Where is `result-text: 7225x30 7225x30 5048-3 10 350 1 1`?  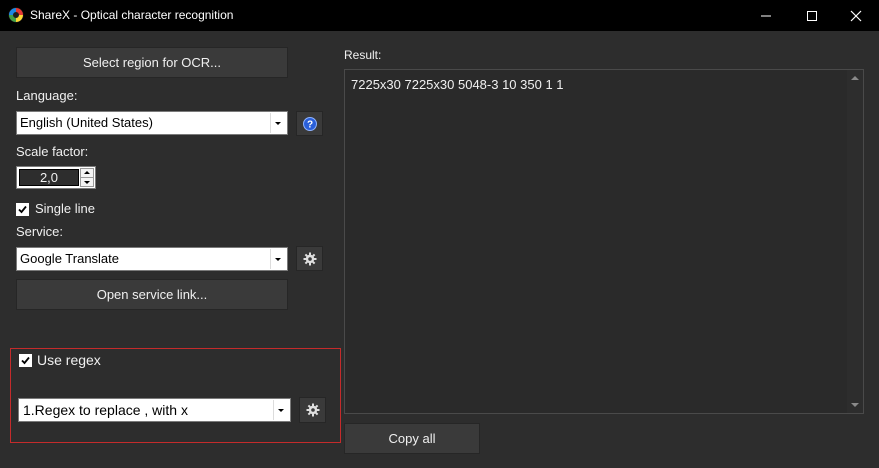 result-text: 7225x30 7225x30 5048-3 10 350 1 1 is located at coordinates (457, 84).